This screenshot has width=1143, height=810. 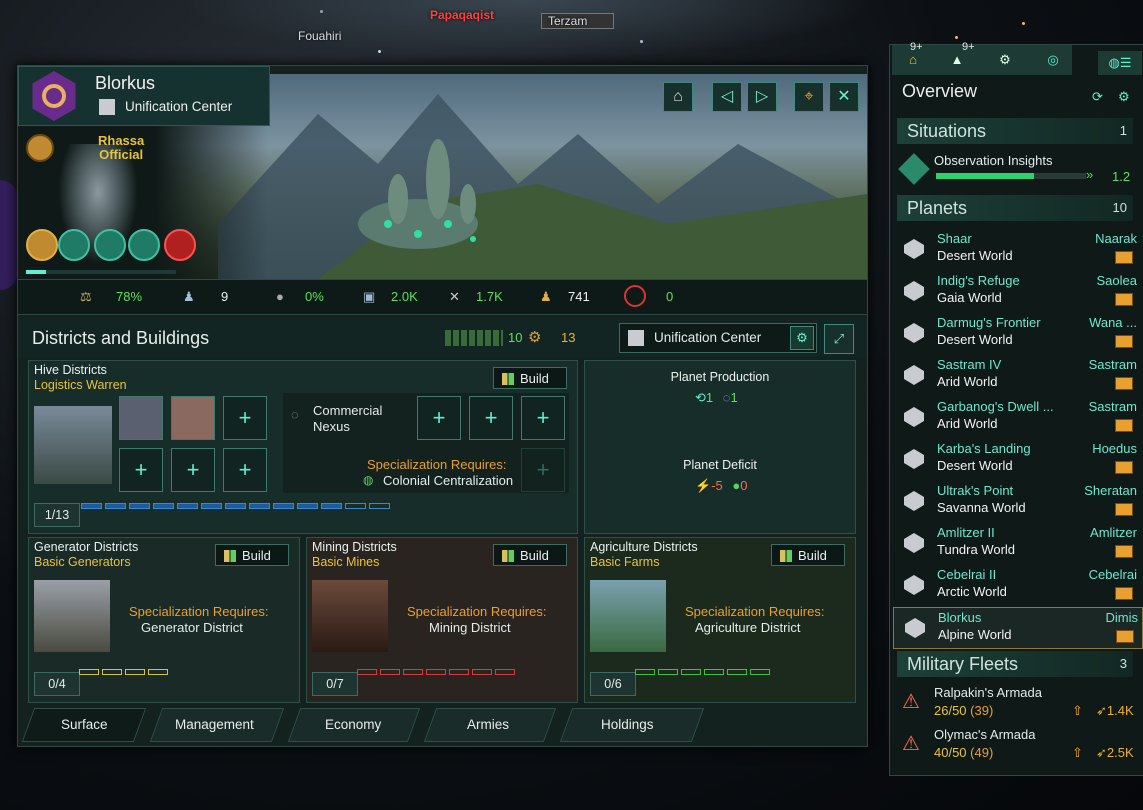 I want to click on crime-value: 0%, so click(x=314, y=296).